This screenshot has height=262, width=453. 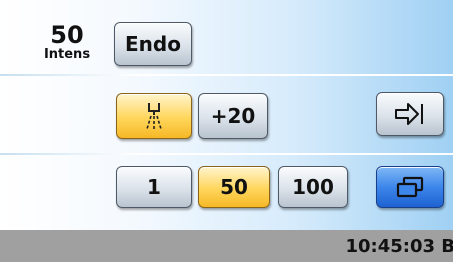 I want to click on step-100-label: 100, so click(x=313, y=187).